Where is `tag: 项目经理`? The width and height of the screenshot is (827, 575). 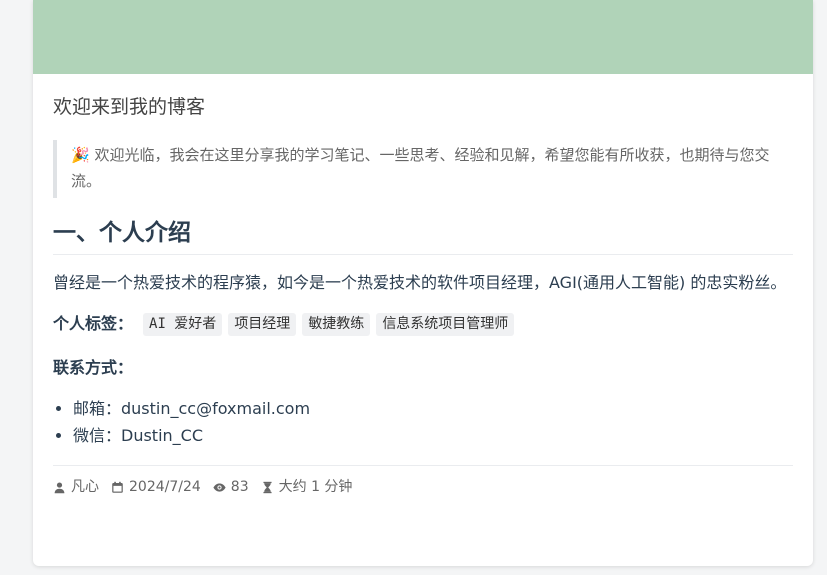
tag: 项目经理 is located at coordinates (262, 324).